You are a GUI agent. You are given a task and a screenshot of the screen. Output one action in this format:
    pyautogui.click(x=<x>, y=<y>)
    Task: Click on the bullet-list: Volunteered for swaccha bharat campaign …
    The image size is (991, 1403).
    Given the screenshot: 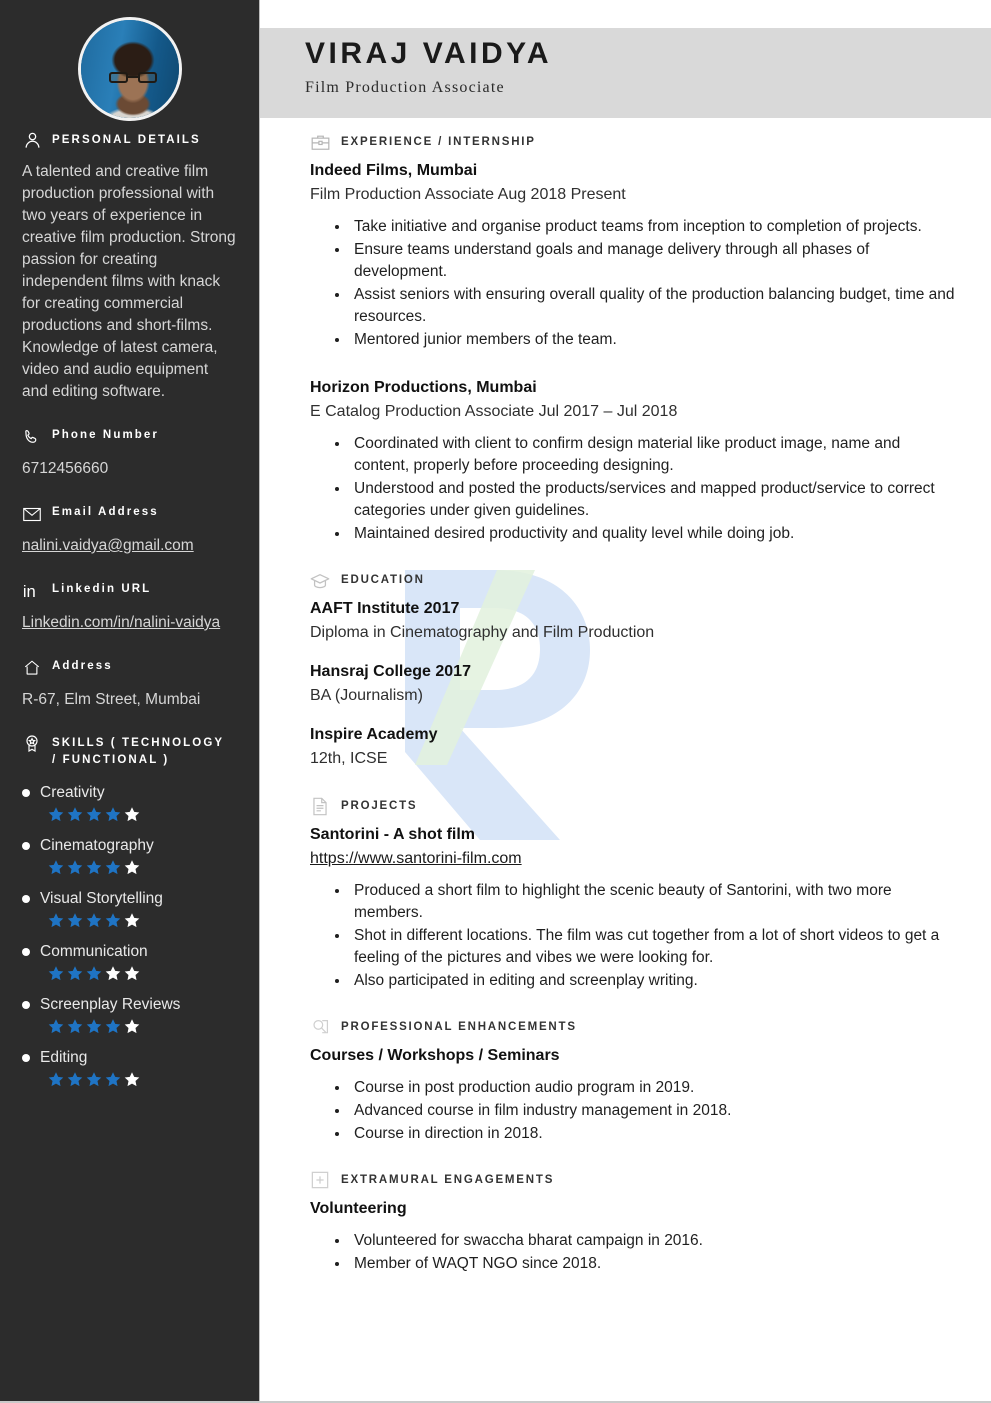 What is the action you would take?
    pyautogui.click(x=634, y=1252)
    